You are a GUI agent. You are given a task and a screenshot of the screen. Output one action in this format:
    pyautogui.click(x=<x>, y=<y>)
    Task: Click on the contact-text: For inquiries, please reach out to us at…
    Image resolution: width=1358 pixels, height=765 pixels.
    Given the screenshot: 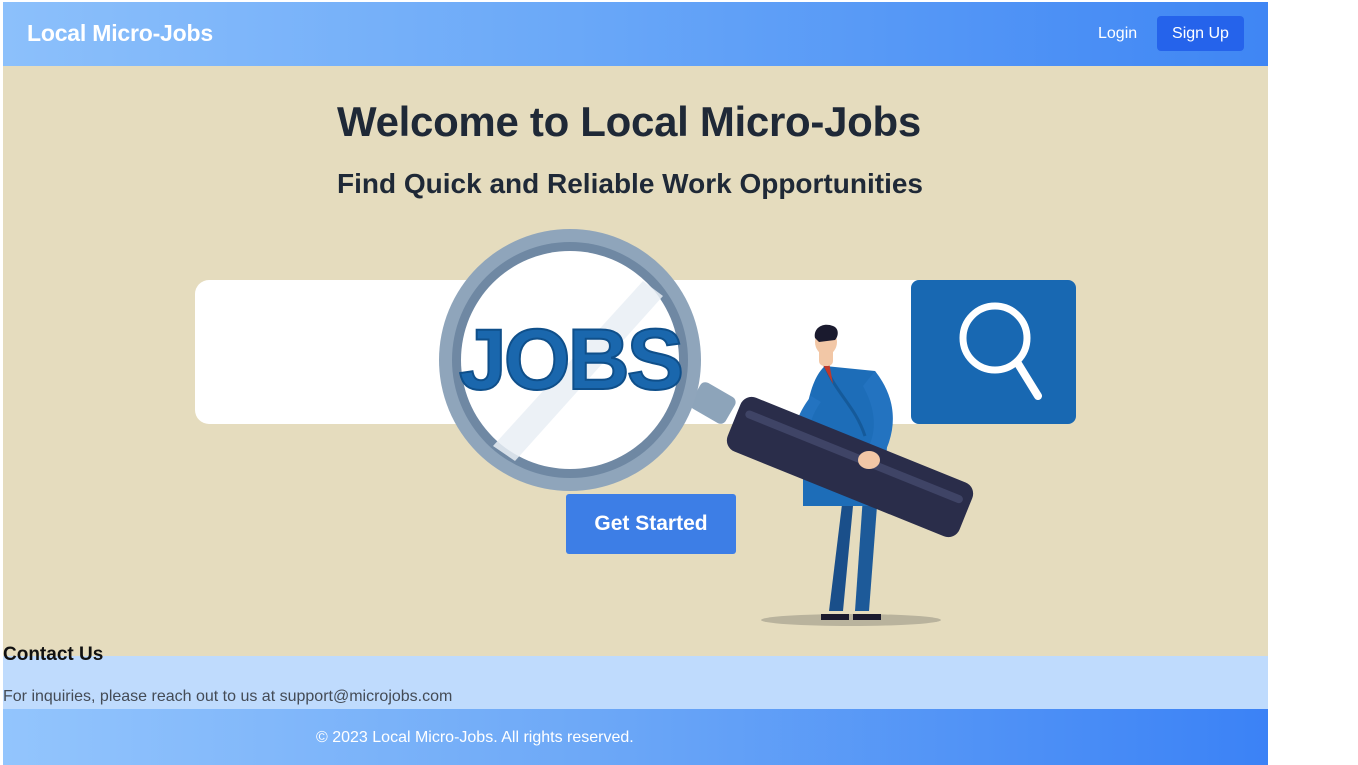 What is the action you would take?
    pyautogui.click(x=228, y=696)
    